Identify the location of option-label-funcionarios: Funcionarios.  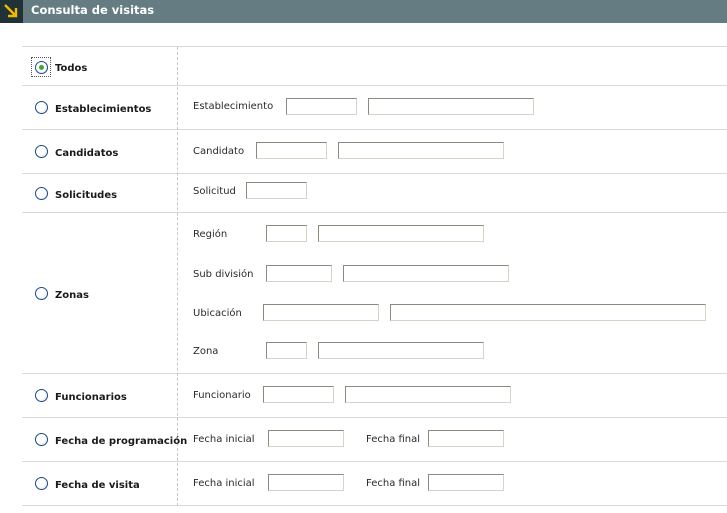
(91, 397).